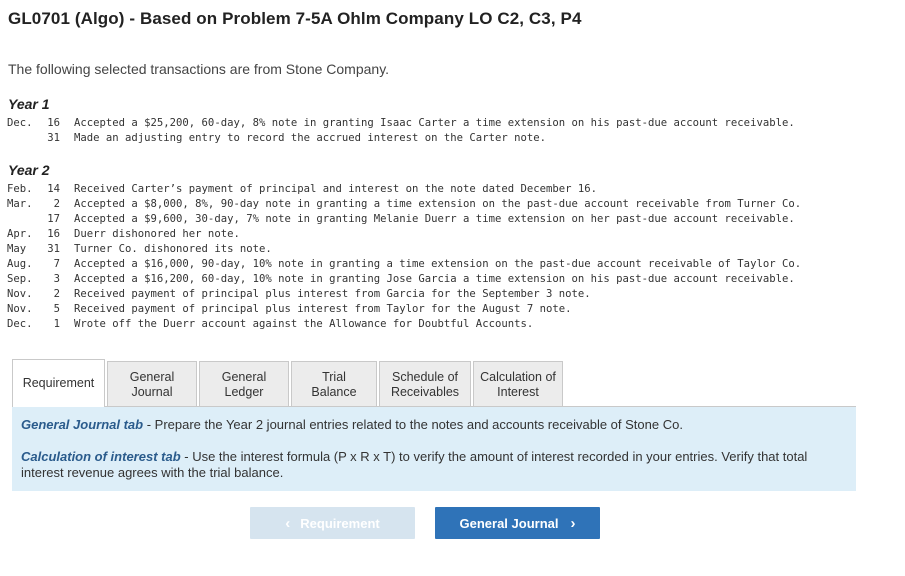 This screenshot has height=576, width=905. I want to click on button-label: Requirement, so click(340, 523).